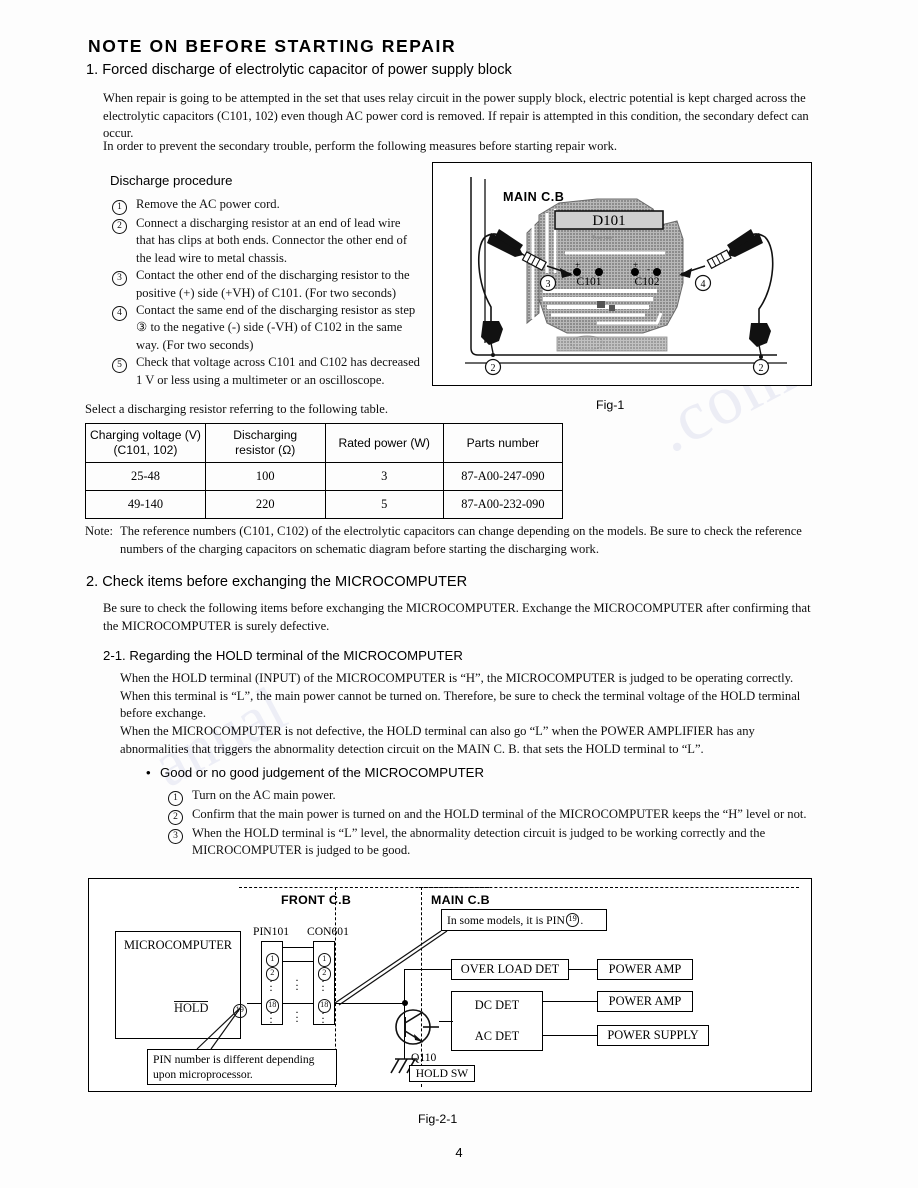  Describe the element at coordinates (145, 504) in the screenshot. I see `cell-charging-voltage: 49-140` at that location.